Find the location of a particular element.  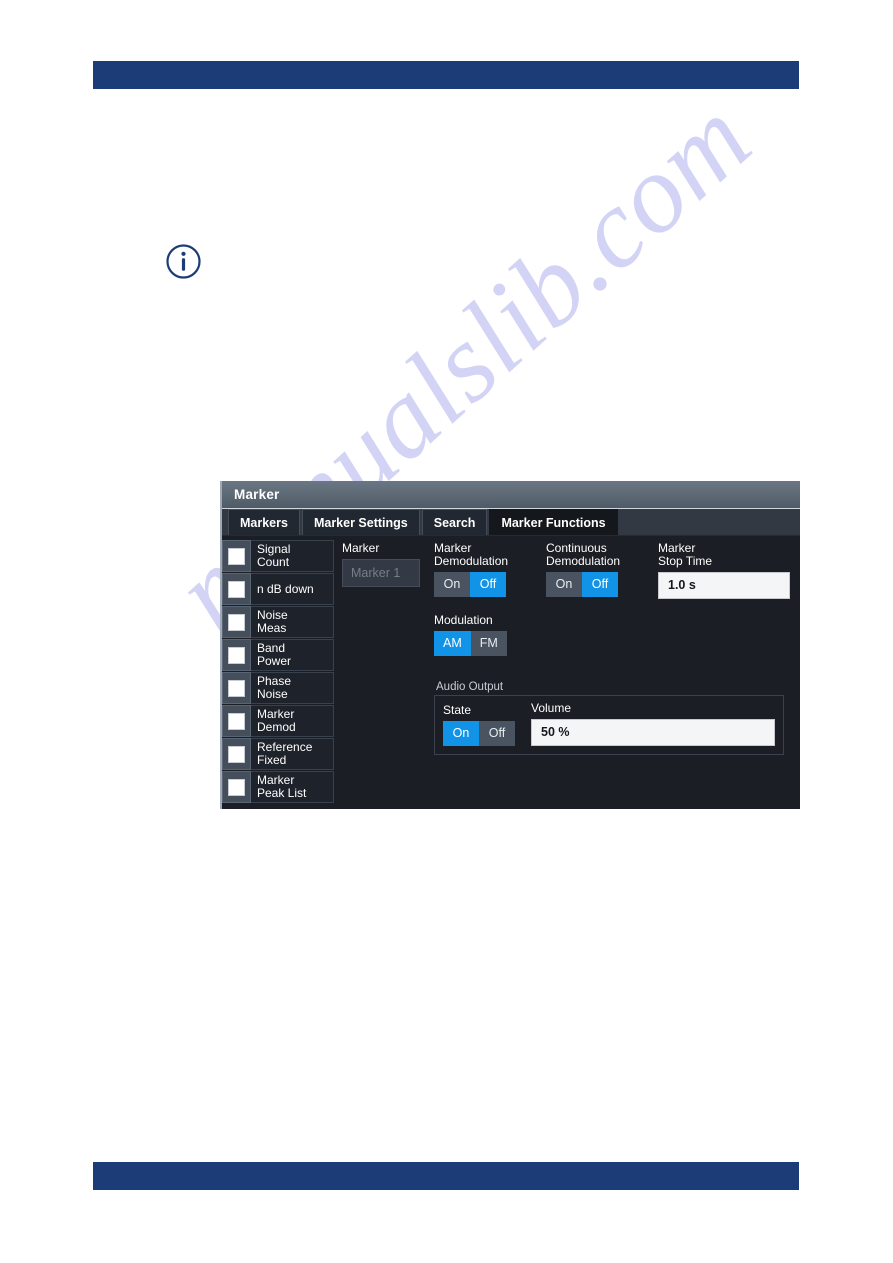

audio-state-toggle: On Off is located at coordinates (479, 733).